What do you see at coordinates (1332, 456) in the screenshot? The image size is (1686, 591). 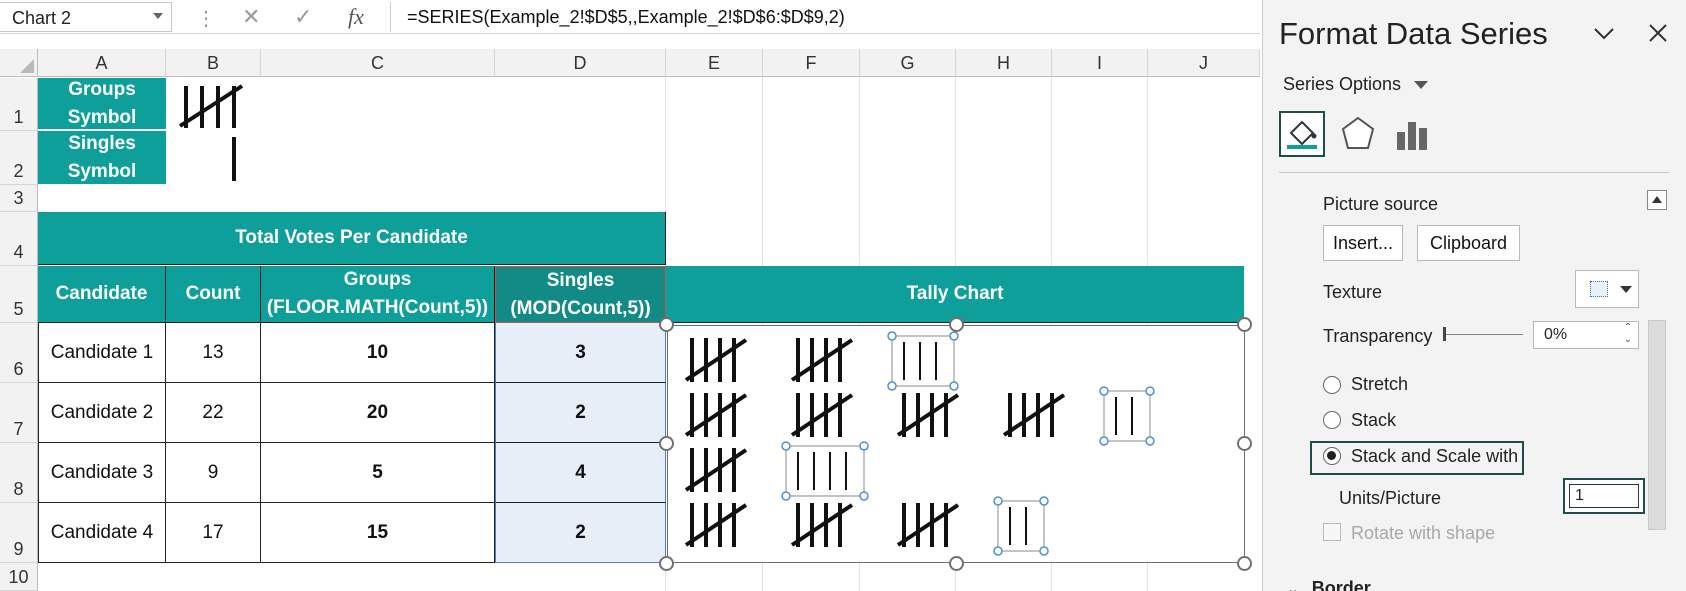 I see `stack-scale-radio` at bounding box center [1332, 456].